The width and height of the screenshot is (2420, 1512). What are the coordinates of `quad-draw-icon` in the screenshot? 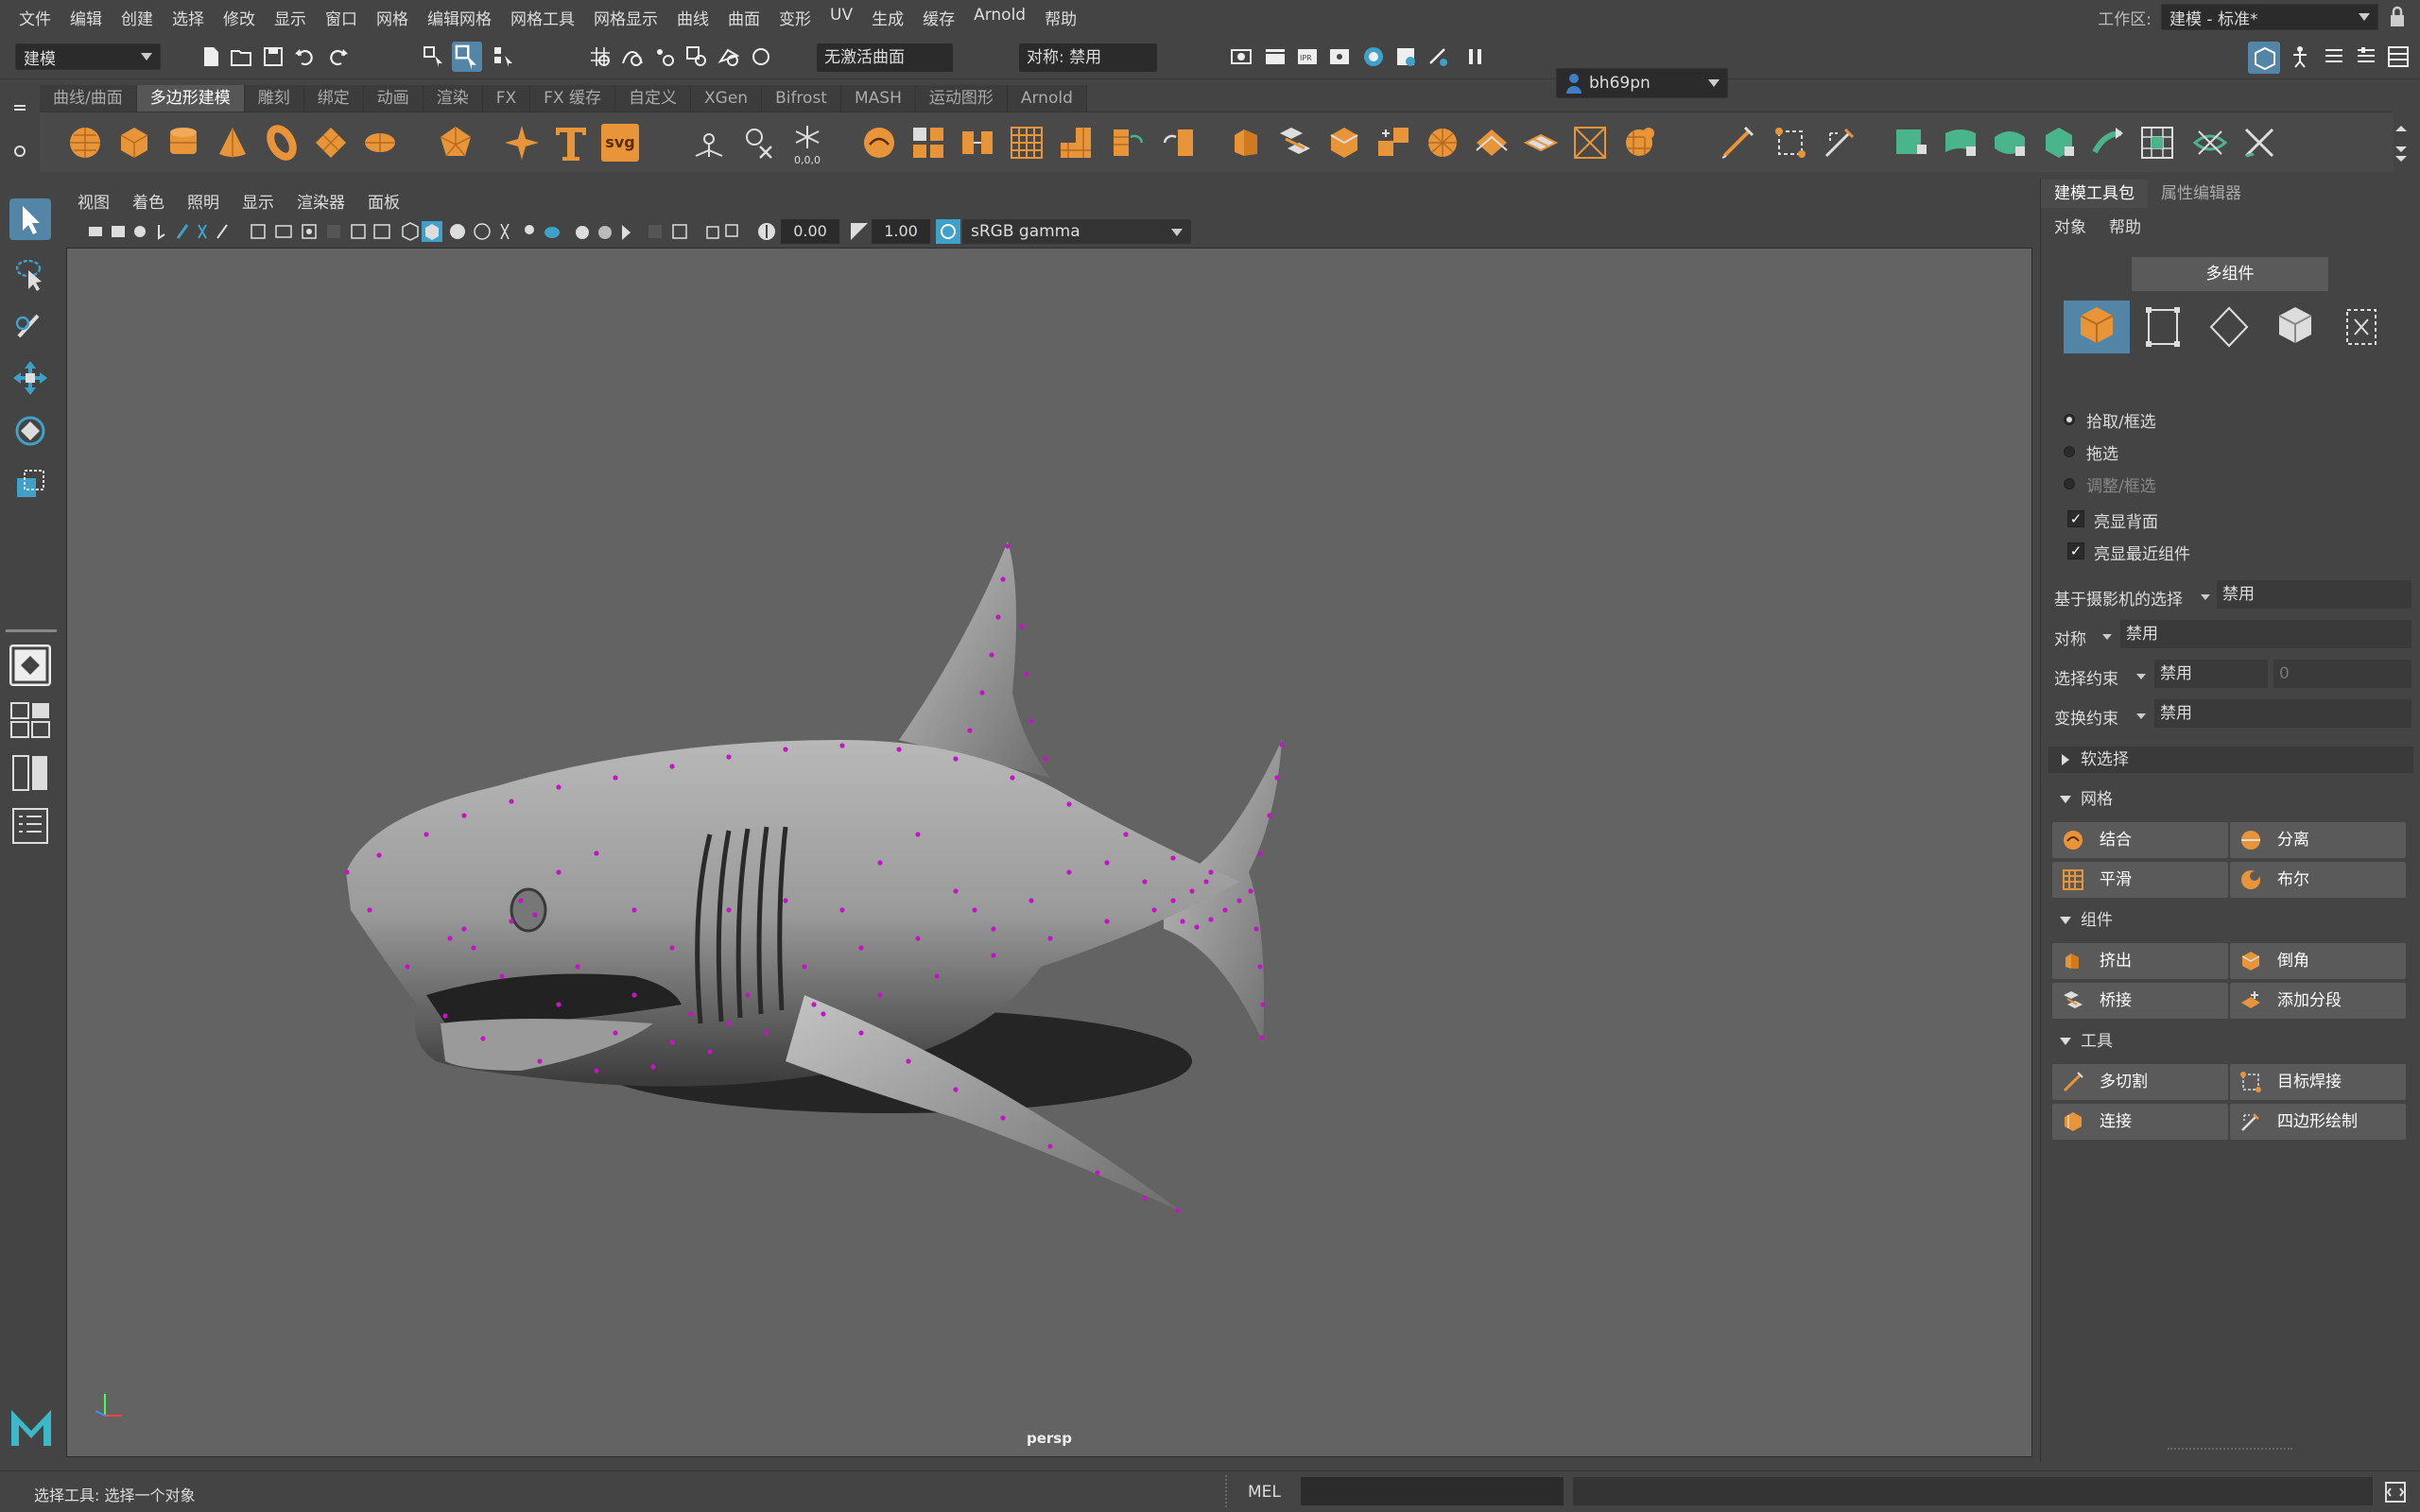 It's located at (1839, 143).